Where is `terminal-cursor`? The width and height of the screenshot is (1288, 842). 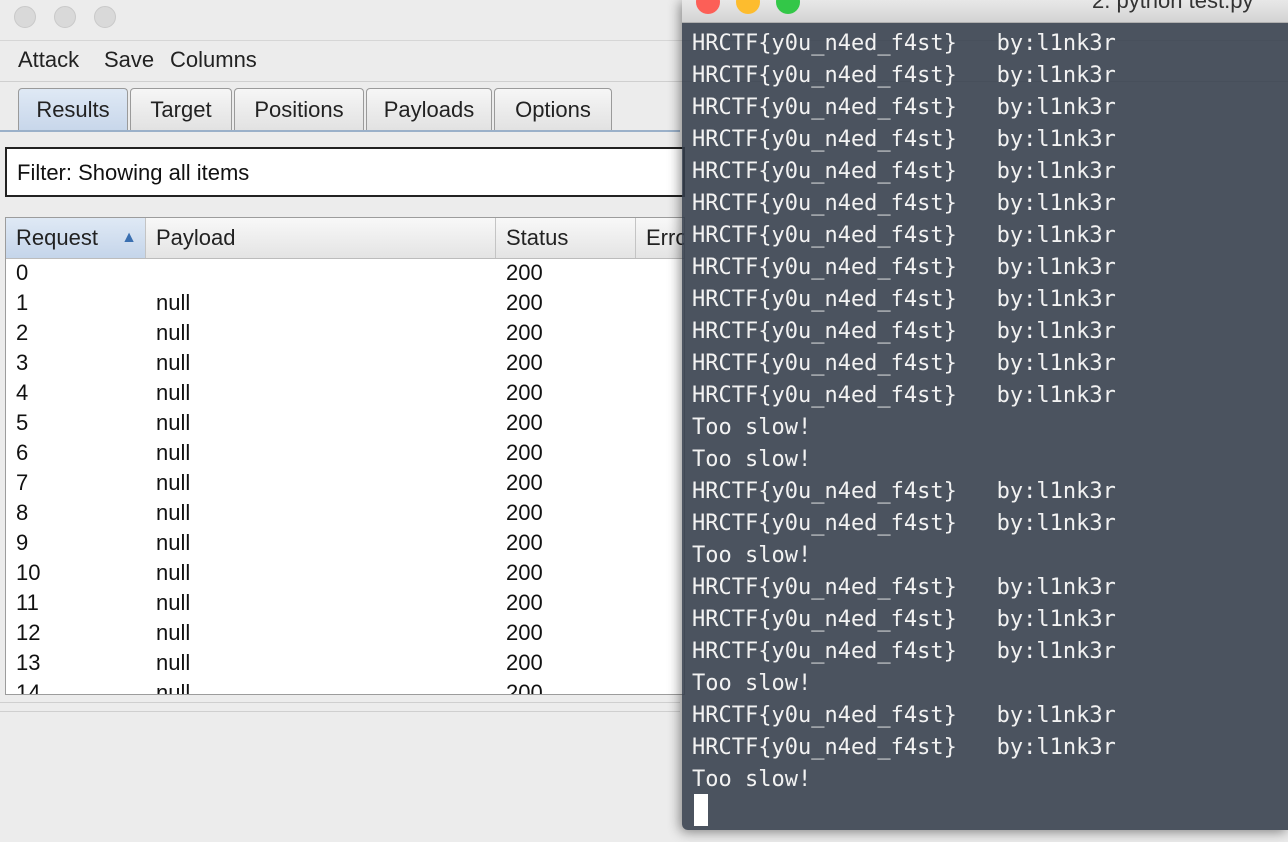
terminal-cursor is located at coordinates (701, 810).